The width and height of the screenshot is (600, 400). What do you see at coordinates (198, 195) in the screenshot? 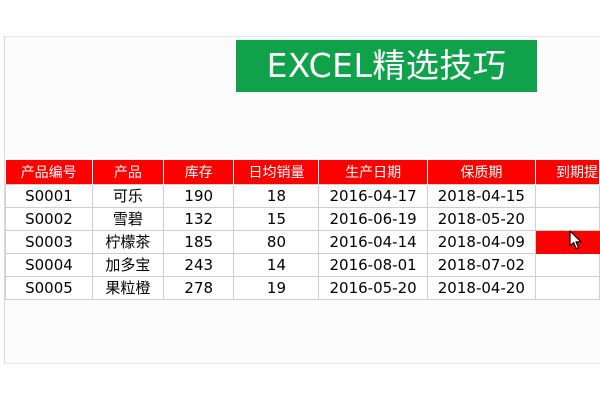
I see `cell-stock: 190` at bounding box center [198, 195].